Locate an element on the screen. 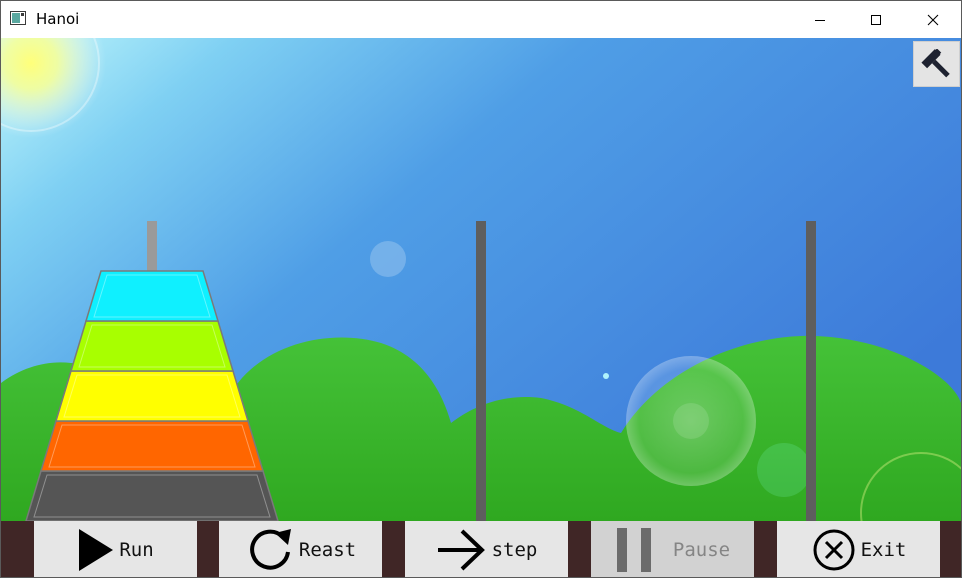 The width and height of the screenshot is (962, 578). peg-middle is located at coordinates (481, 371).